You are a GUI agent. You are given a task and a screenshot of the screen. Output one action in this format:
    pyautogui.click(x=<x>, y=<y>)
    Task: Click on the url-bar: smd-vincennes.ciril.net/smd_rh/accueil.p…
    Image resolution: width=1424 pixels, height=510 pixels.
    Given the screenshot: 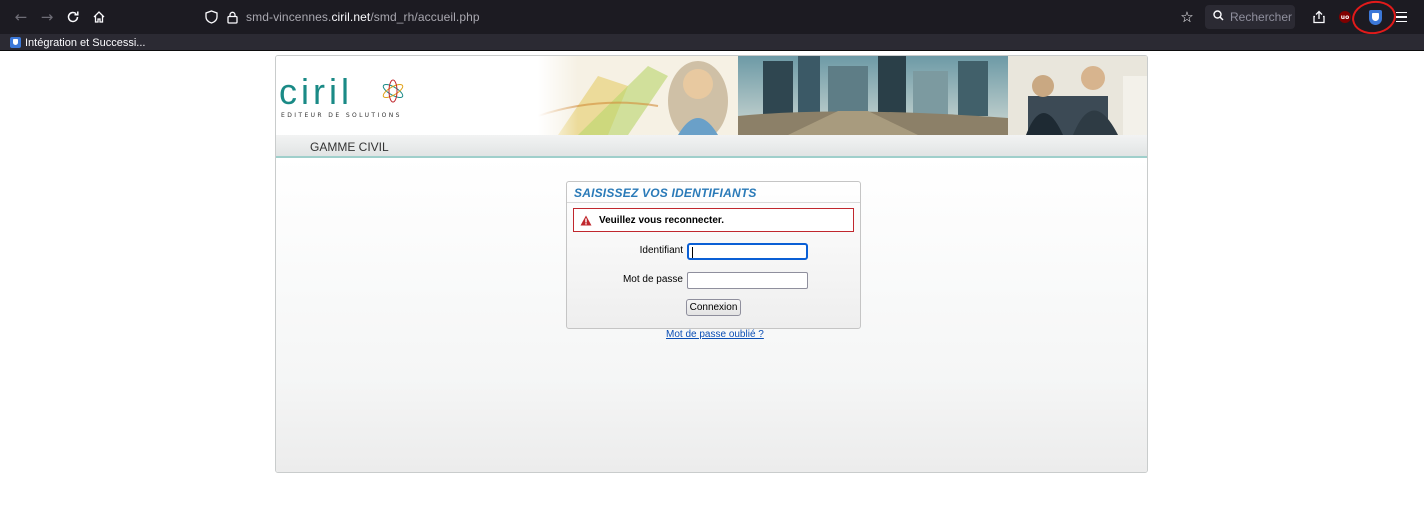 What is the action you would take?
    pyautogui.click(x=683, y=17)
    